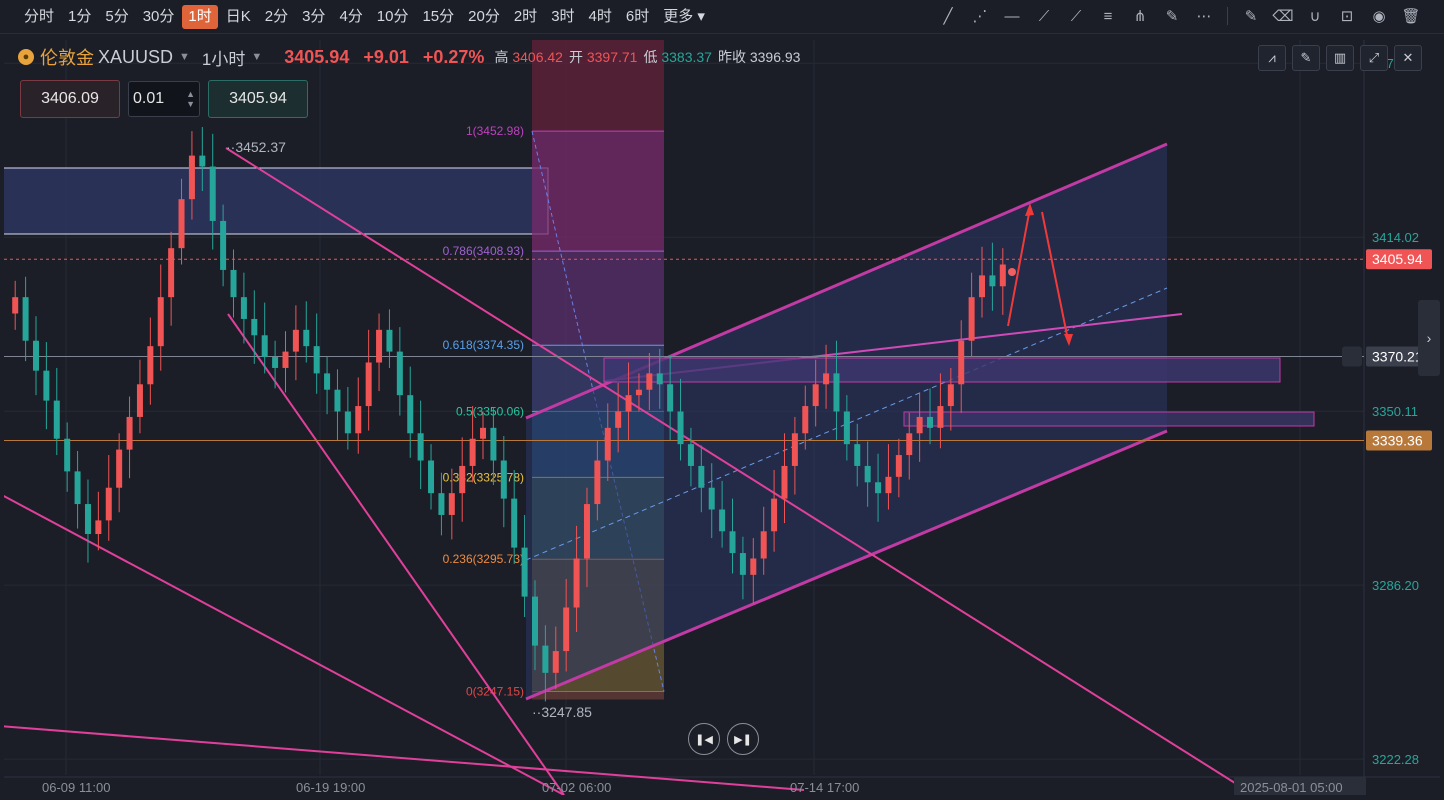 The height and width of the screenshot is (800, 1444). I want to click on tab-timeframe-16: 更多 ▾, so click(684, 17).